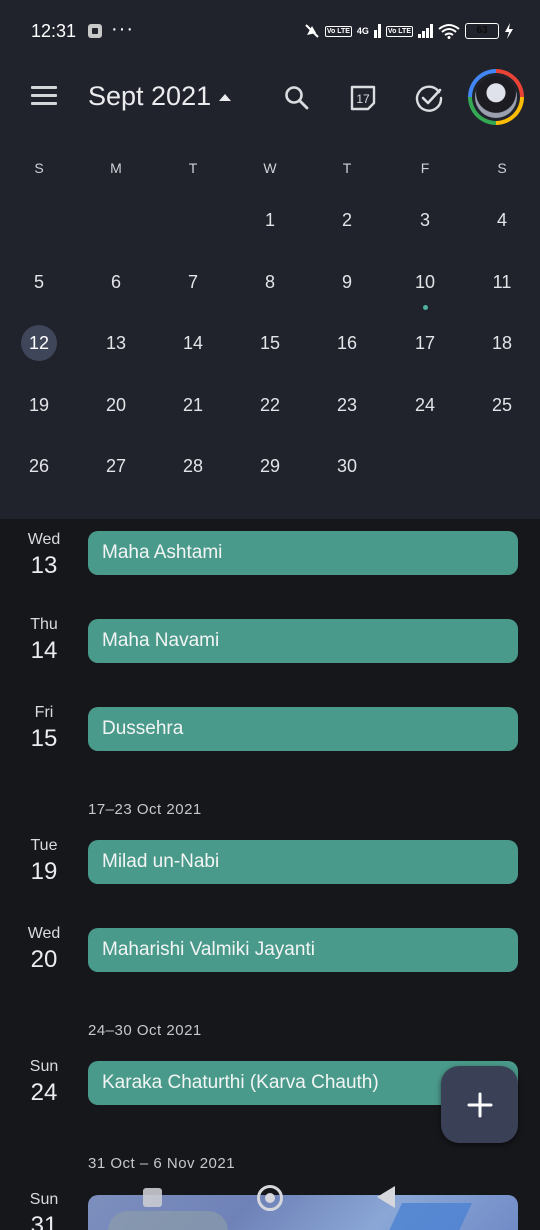  Describe the element at coordinates (270, 282) in the screenshot. I see `day-cell: 8` at that location.